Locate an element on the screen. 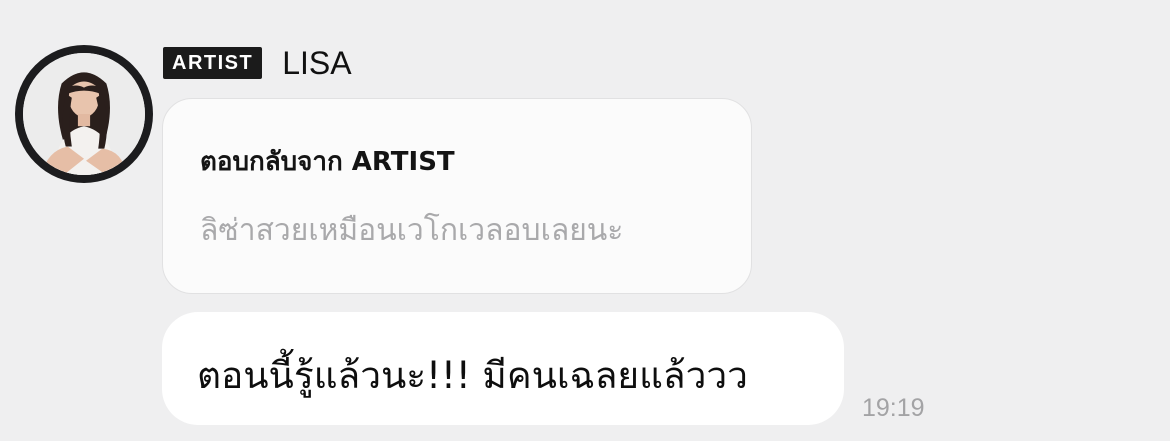 This screenshot has height=441, width=1170. avatar-photo-icon is located at coordinates (84, 114).